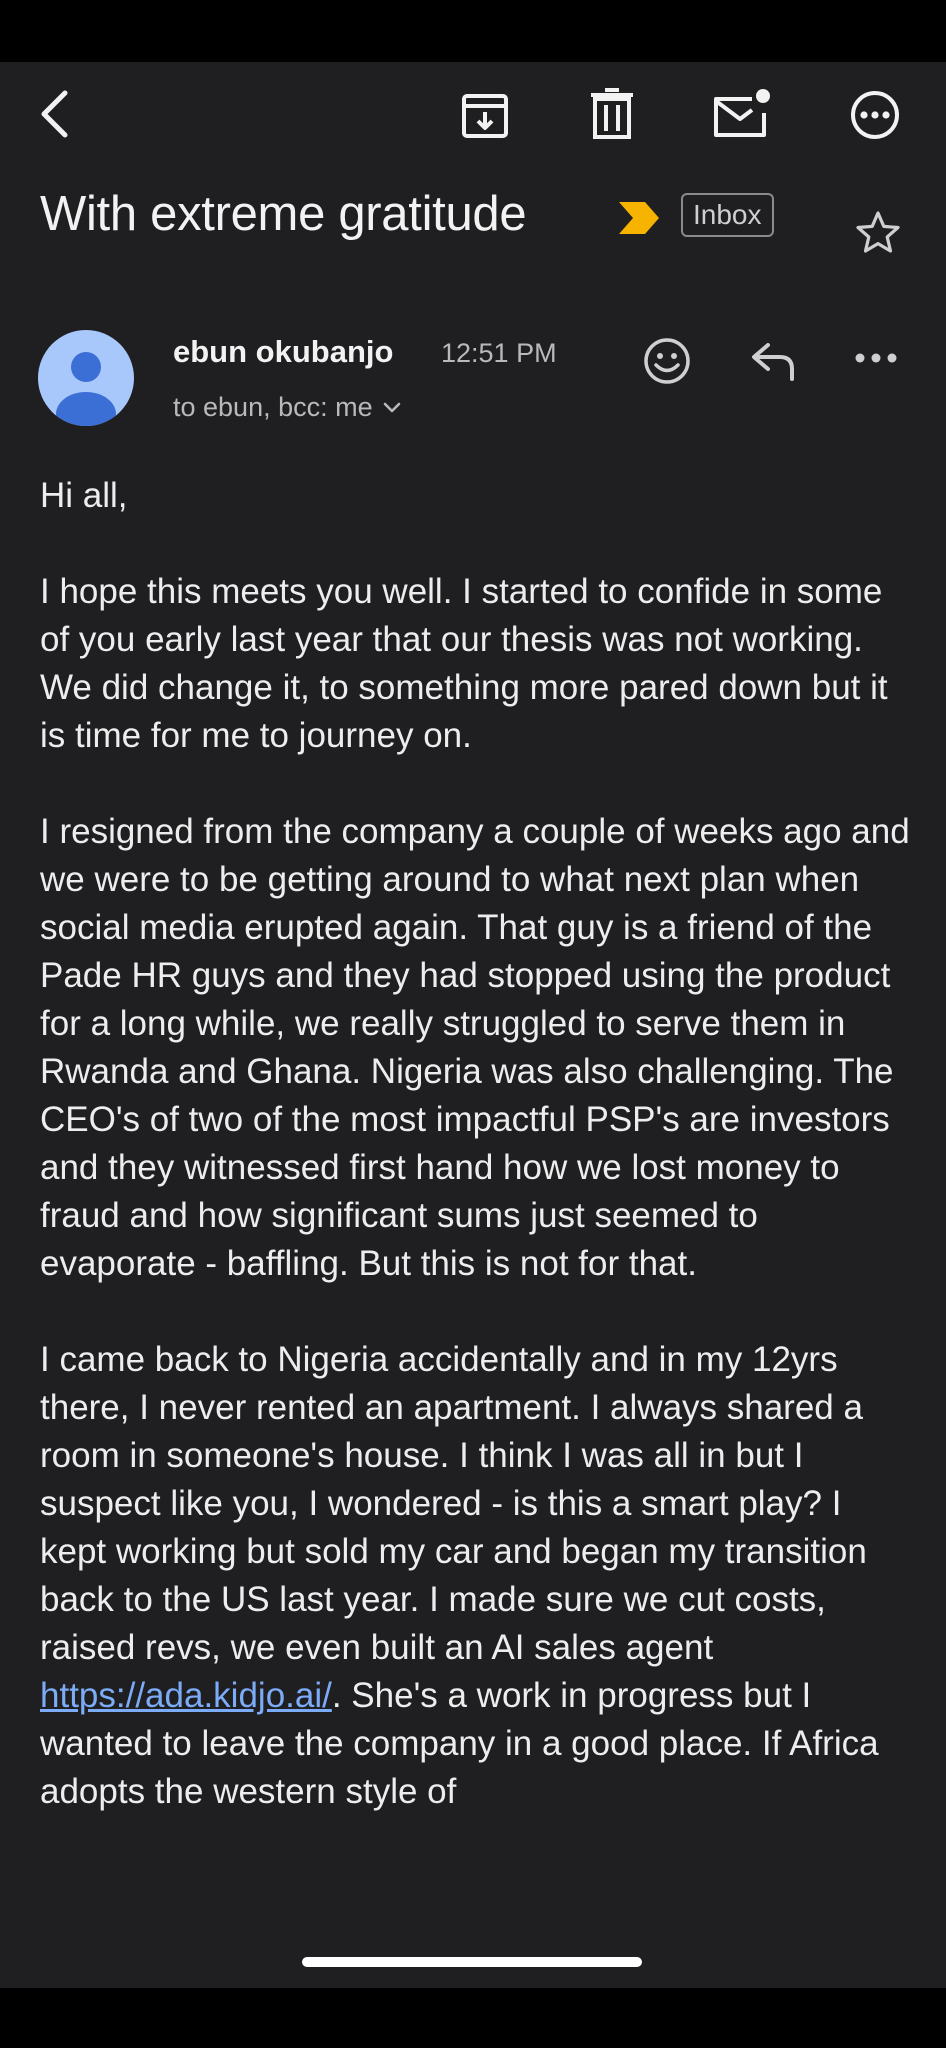 This screenshot has height=2048, width=946. I want to click on mail-unread-icon, so click(742, 113).